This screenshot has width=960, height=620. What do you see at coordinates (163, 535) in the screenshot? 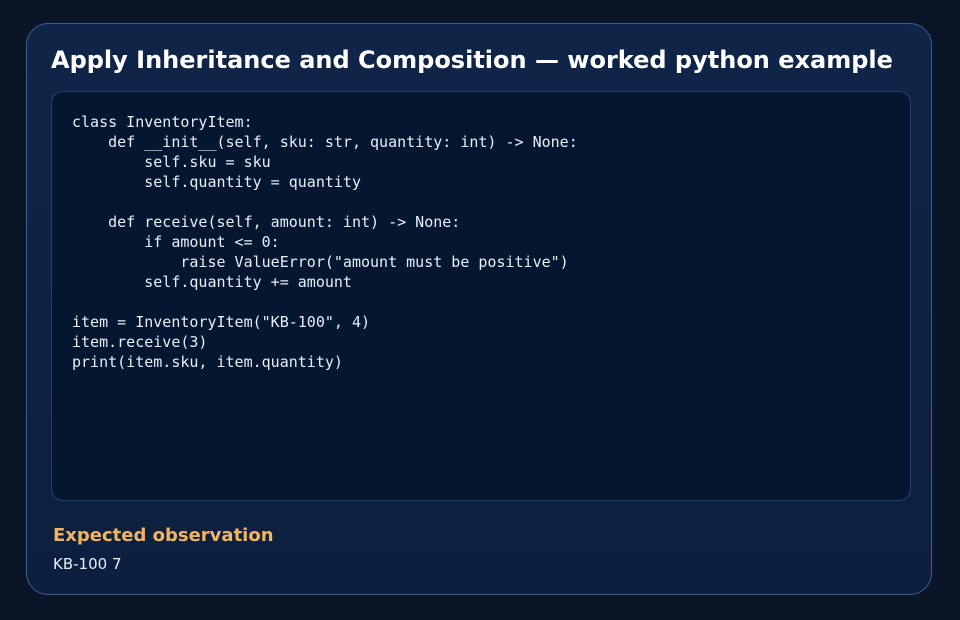
I see `expected-observation-label: Expected observation` at bounding box center [163, 535].